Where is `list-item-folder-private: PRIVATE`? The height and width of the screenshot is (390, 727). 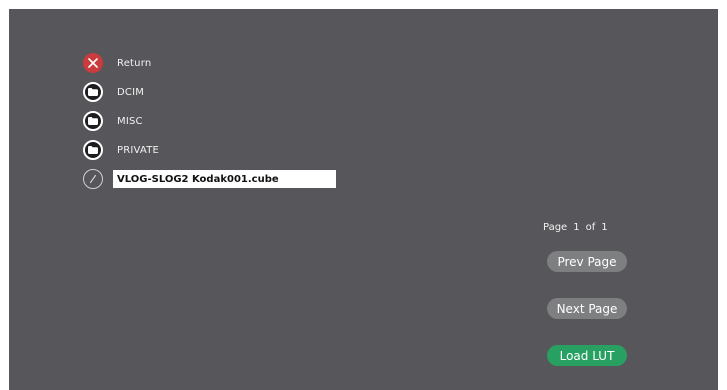 list-item-folder-private: PRIVATE is located at coordinates (121, 150).